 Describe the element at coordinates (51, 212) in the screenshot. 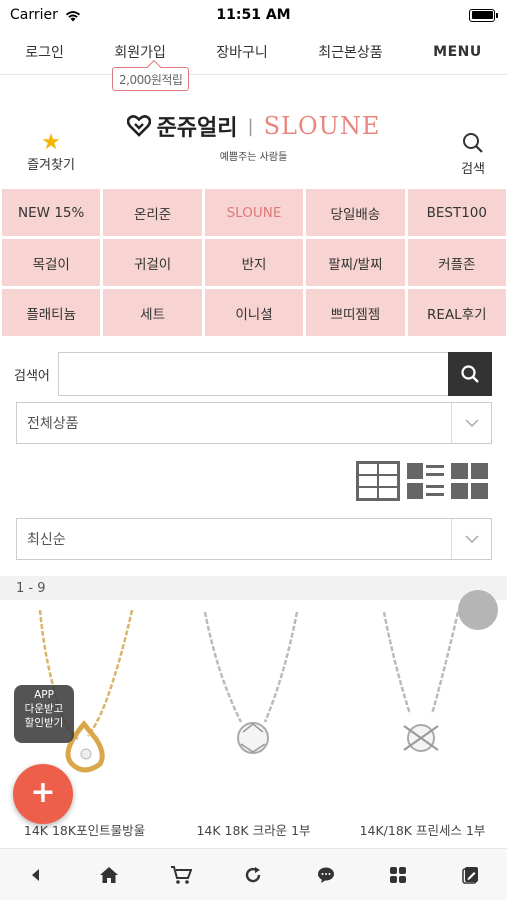

I see `category-item: NEW 15%` at that location.